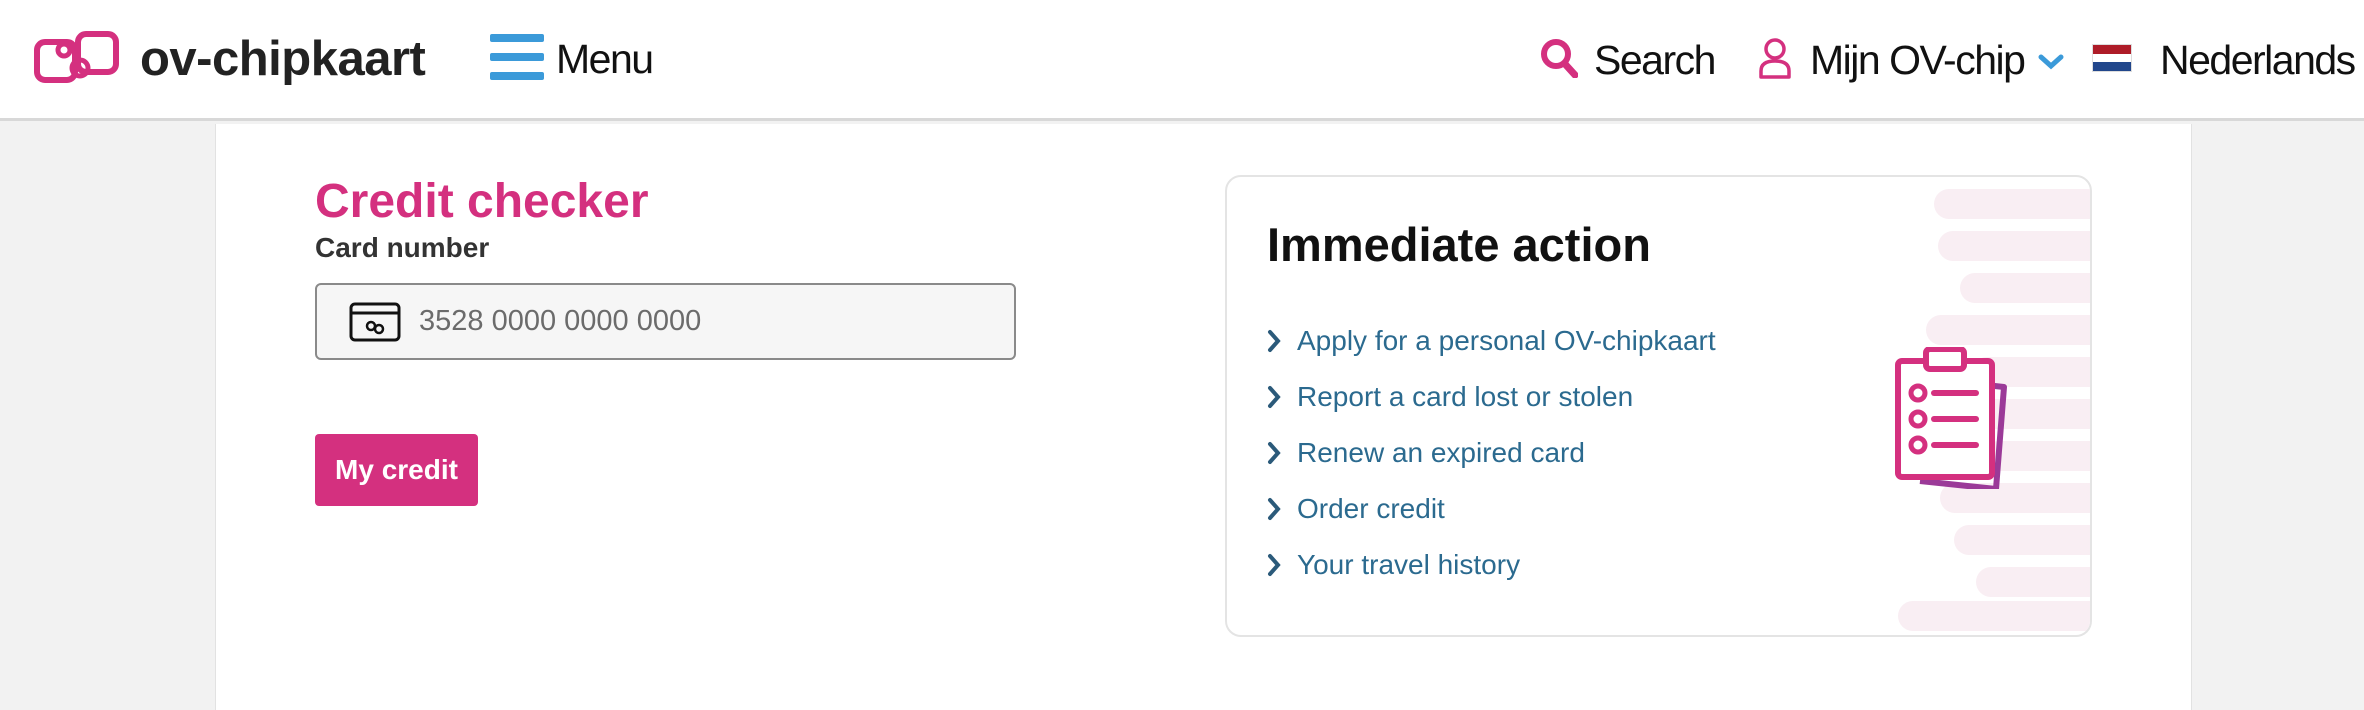 The image size is (2364, 710). Describe the element at coordinates (2258, 59) in the screenshot. I see `language-label: Nederlands` at that location.